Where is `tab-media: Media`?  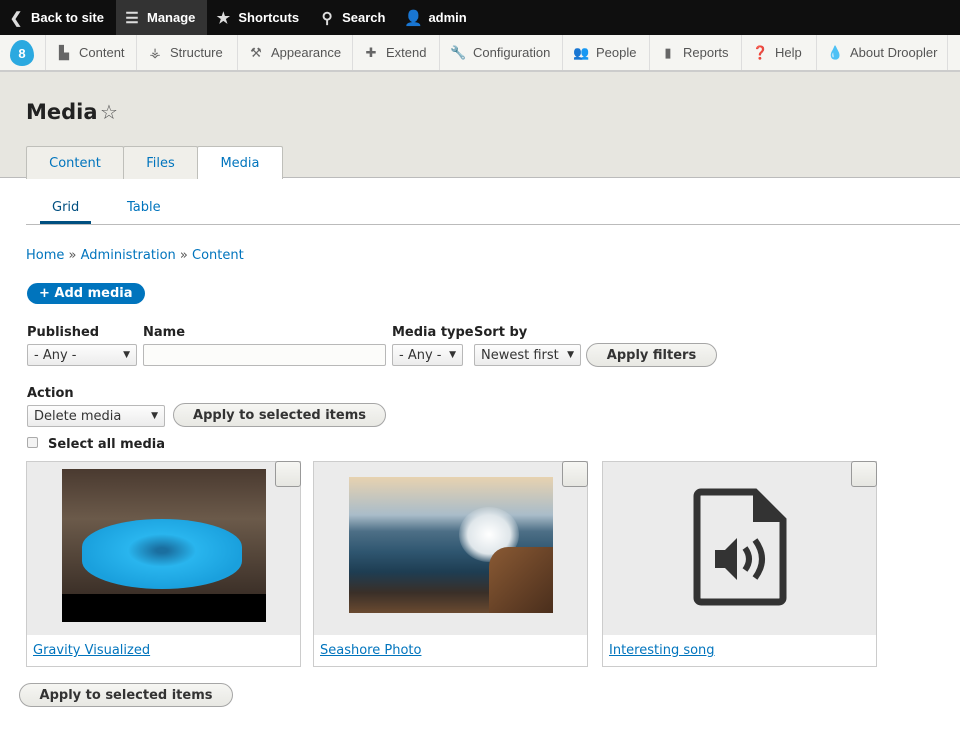
tab-media: Media is located at coordinates (240, 162).